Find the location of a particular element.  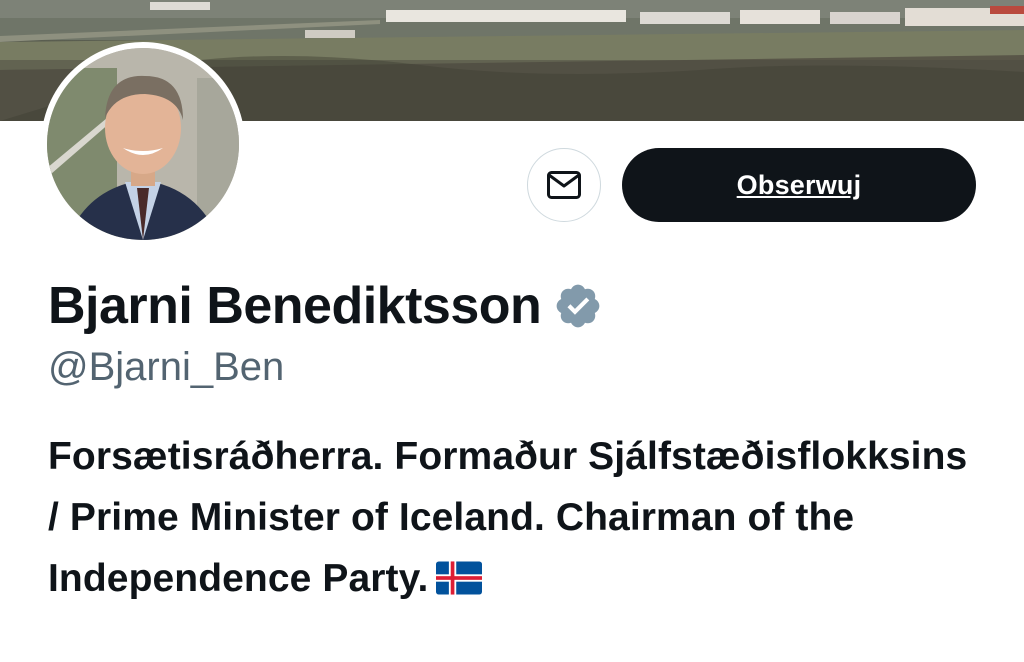

profile-avatar is located at coordinates (143, 144).